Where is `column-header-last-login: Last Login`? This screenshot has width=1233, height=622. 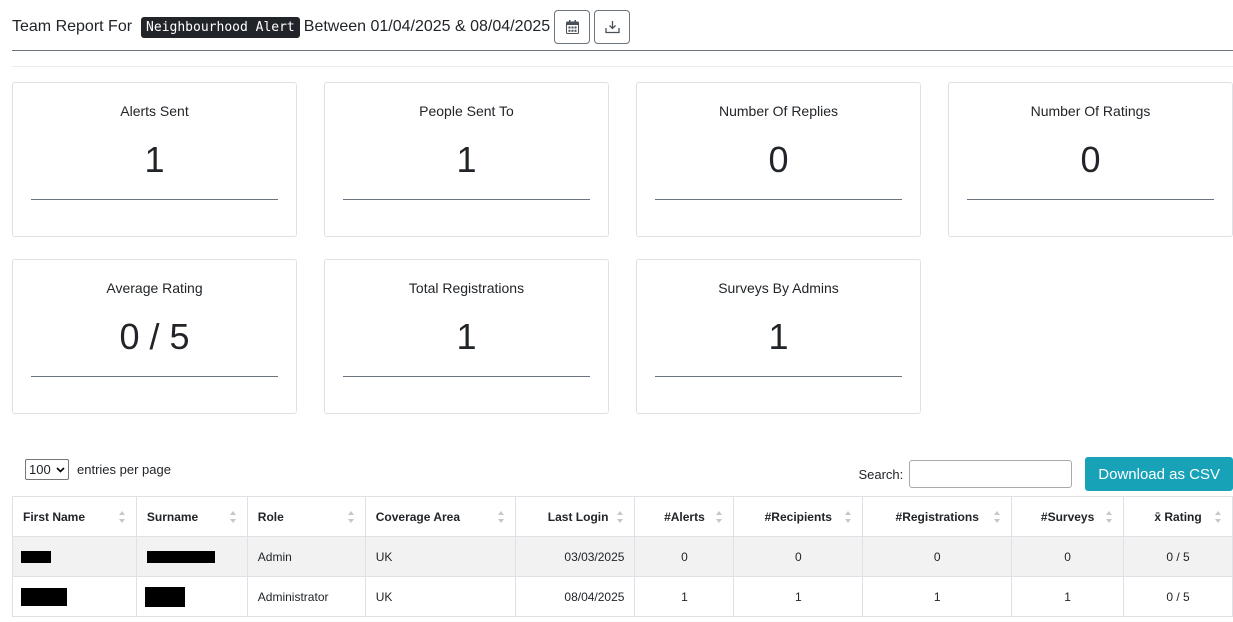 column-header-last-login: Last Login is located at coordinates (575, 516).